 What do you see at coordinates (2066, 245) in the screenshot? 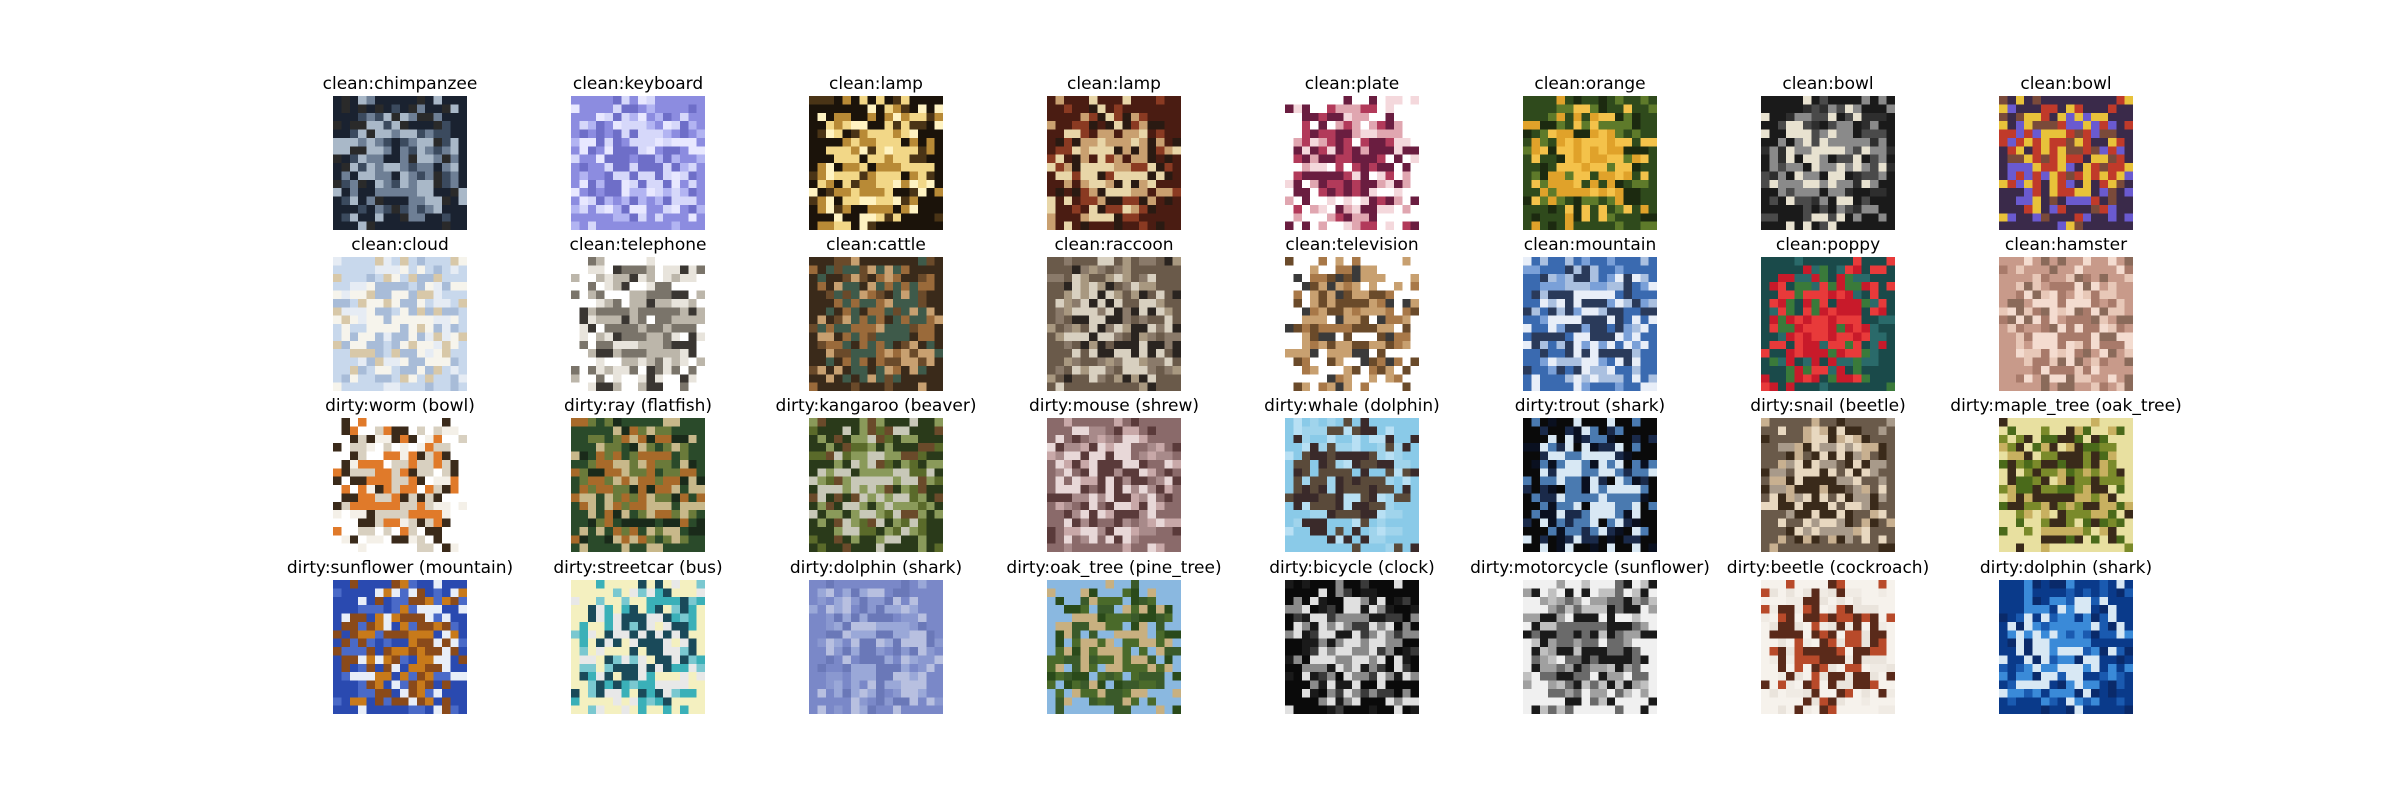
I see `image-title: clean:hamster` at bounding box center [2066, 245].